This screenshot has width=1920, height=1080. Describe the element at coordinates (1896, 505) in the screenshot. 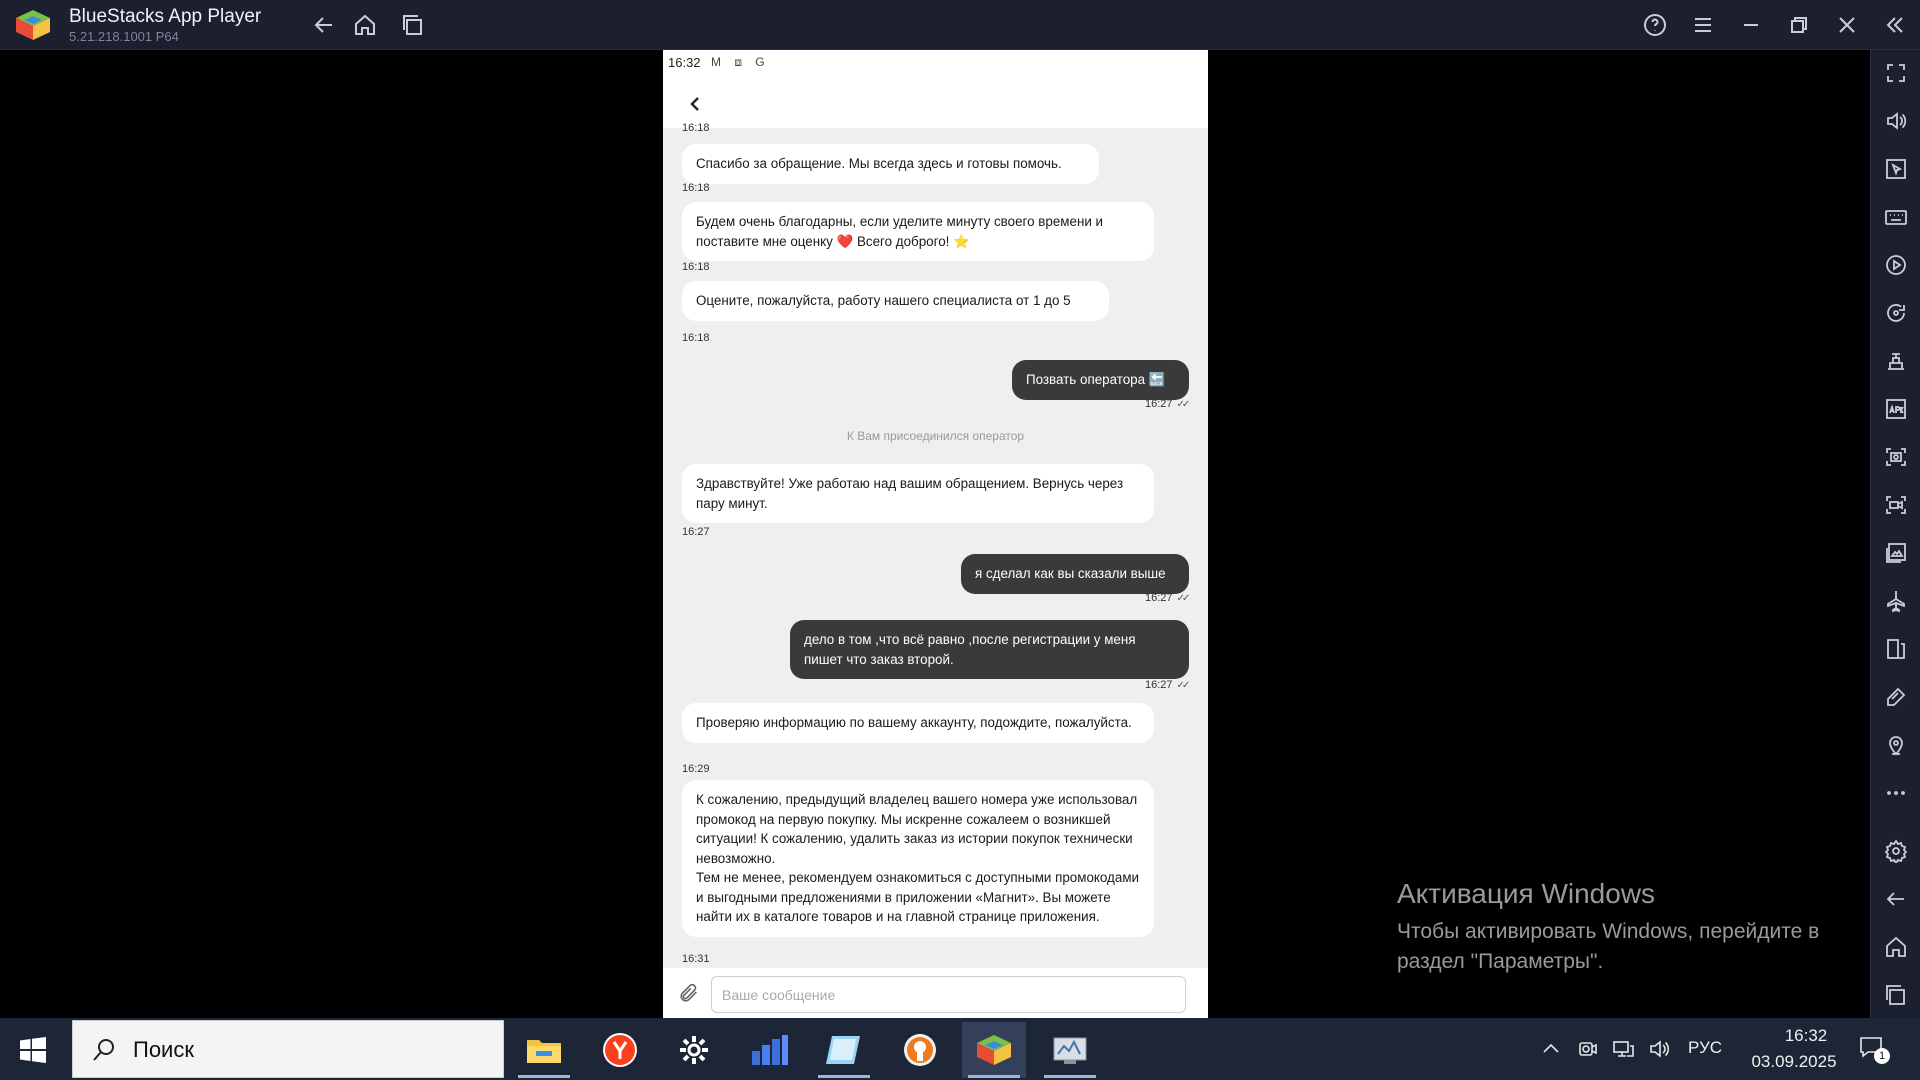

I see `screen-record-icon` at that location.